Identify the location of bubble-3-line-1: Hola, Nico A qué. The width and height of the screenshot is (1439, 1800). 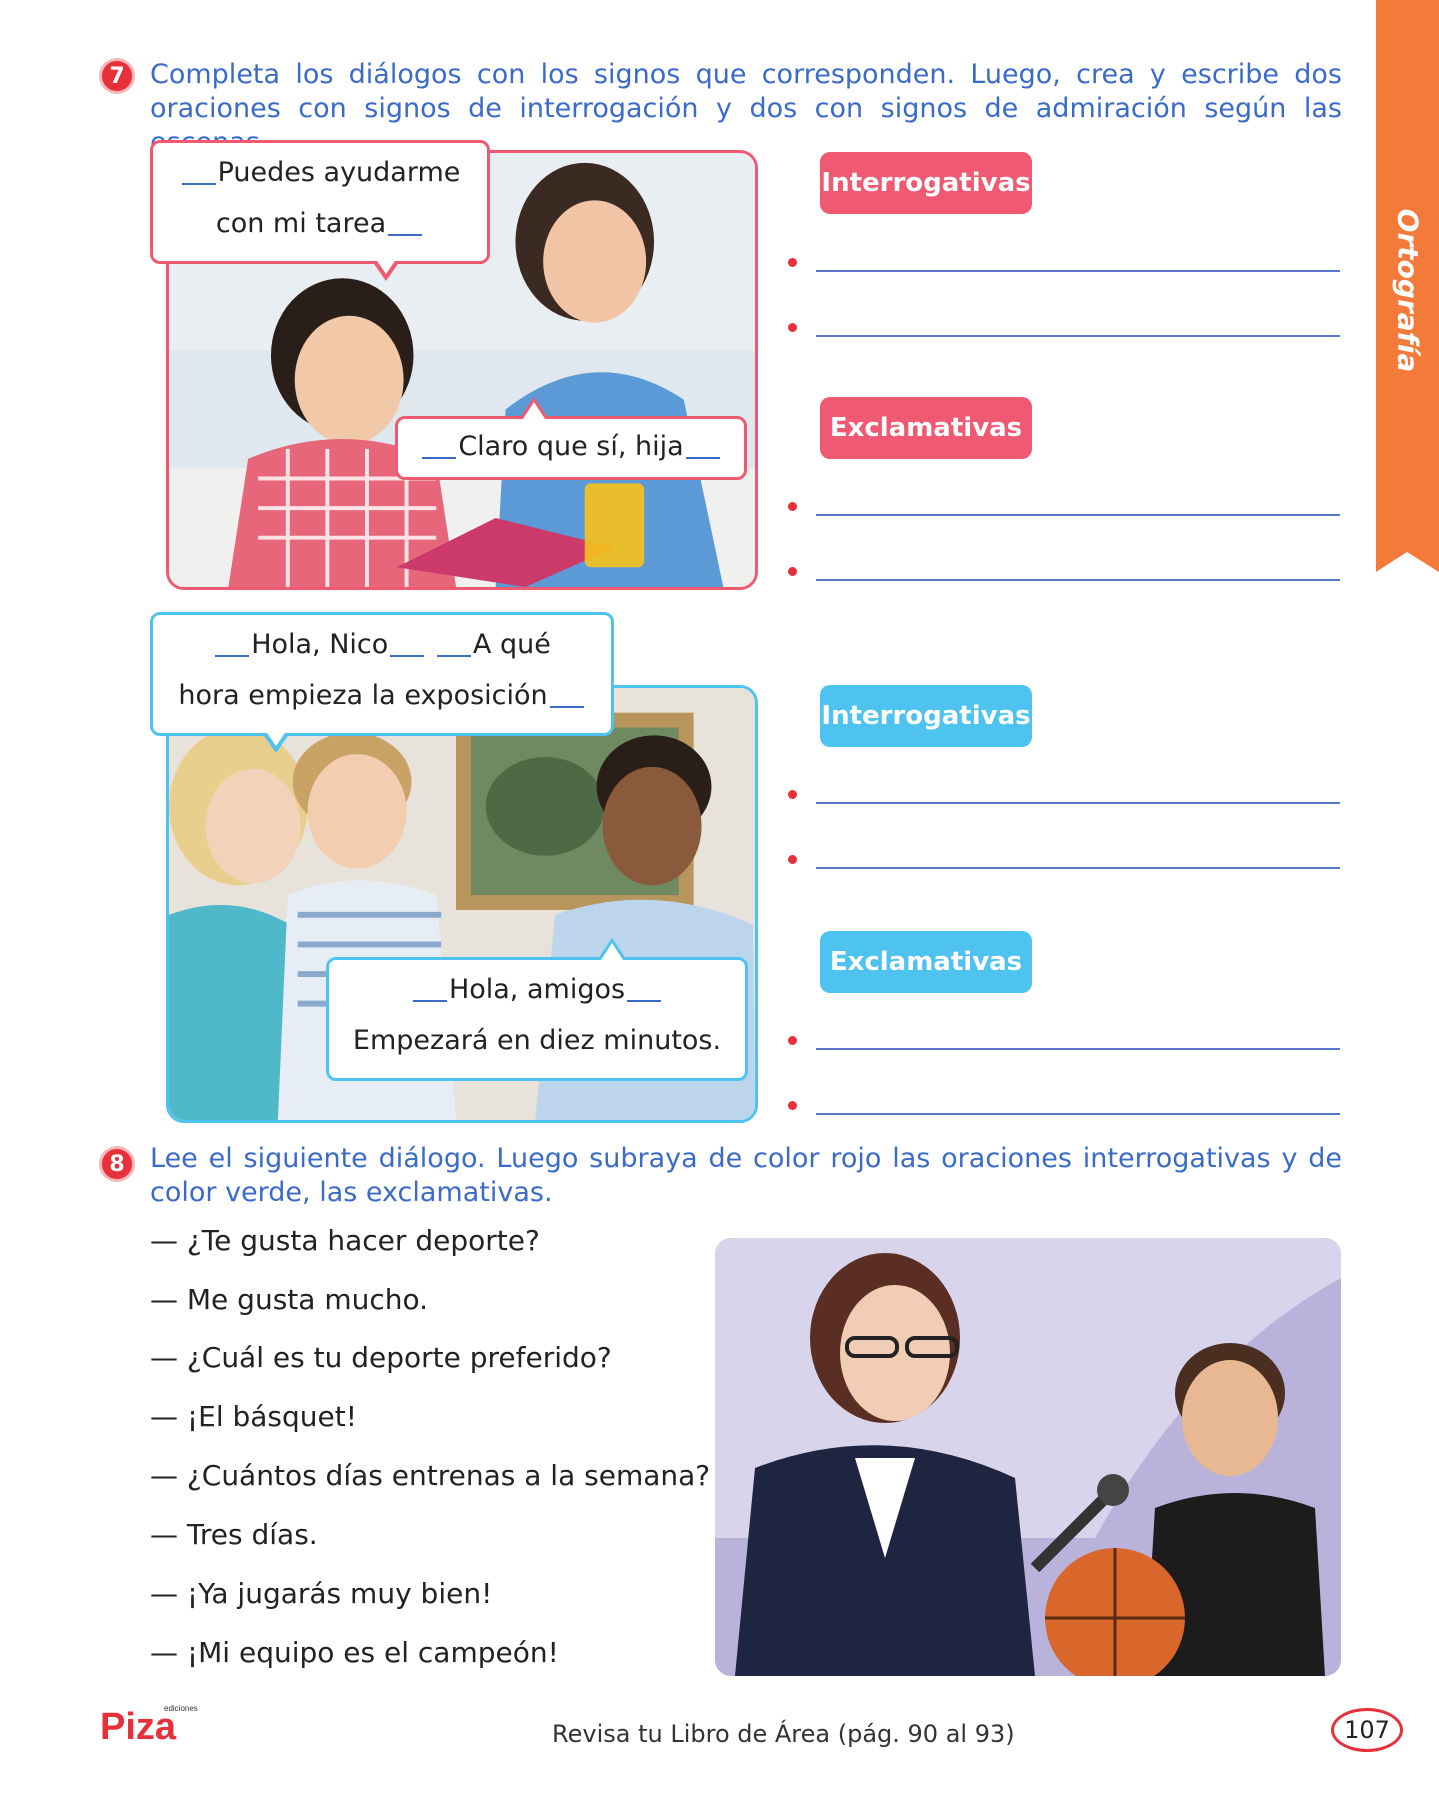
(382, 644).